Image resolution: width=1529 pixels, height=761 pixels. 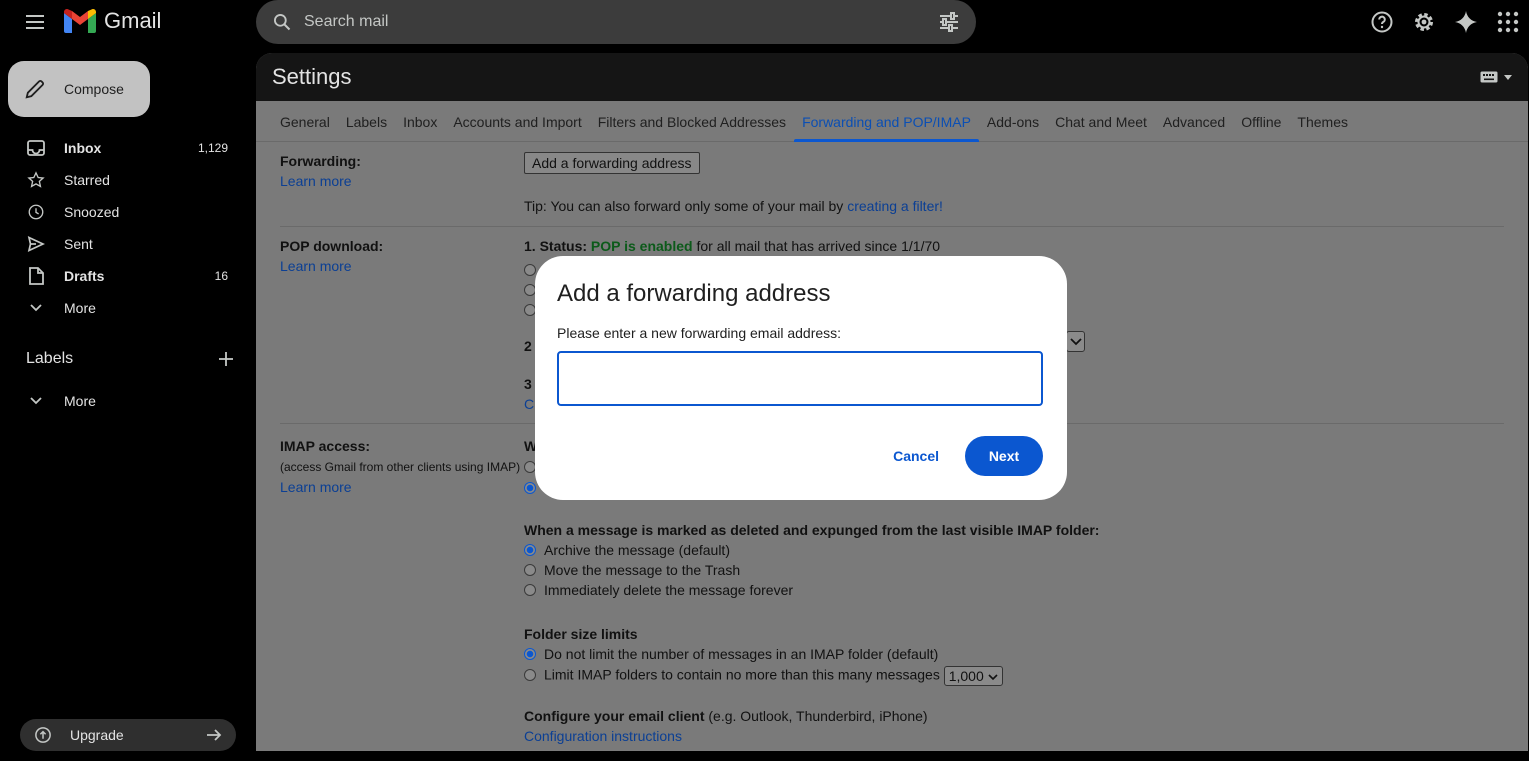 I want to click on help-icon, so click(x=1382, y=22).